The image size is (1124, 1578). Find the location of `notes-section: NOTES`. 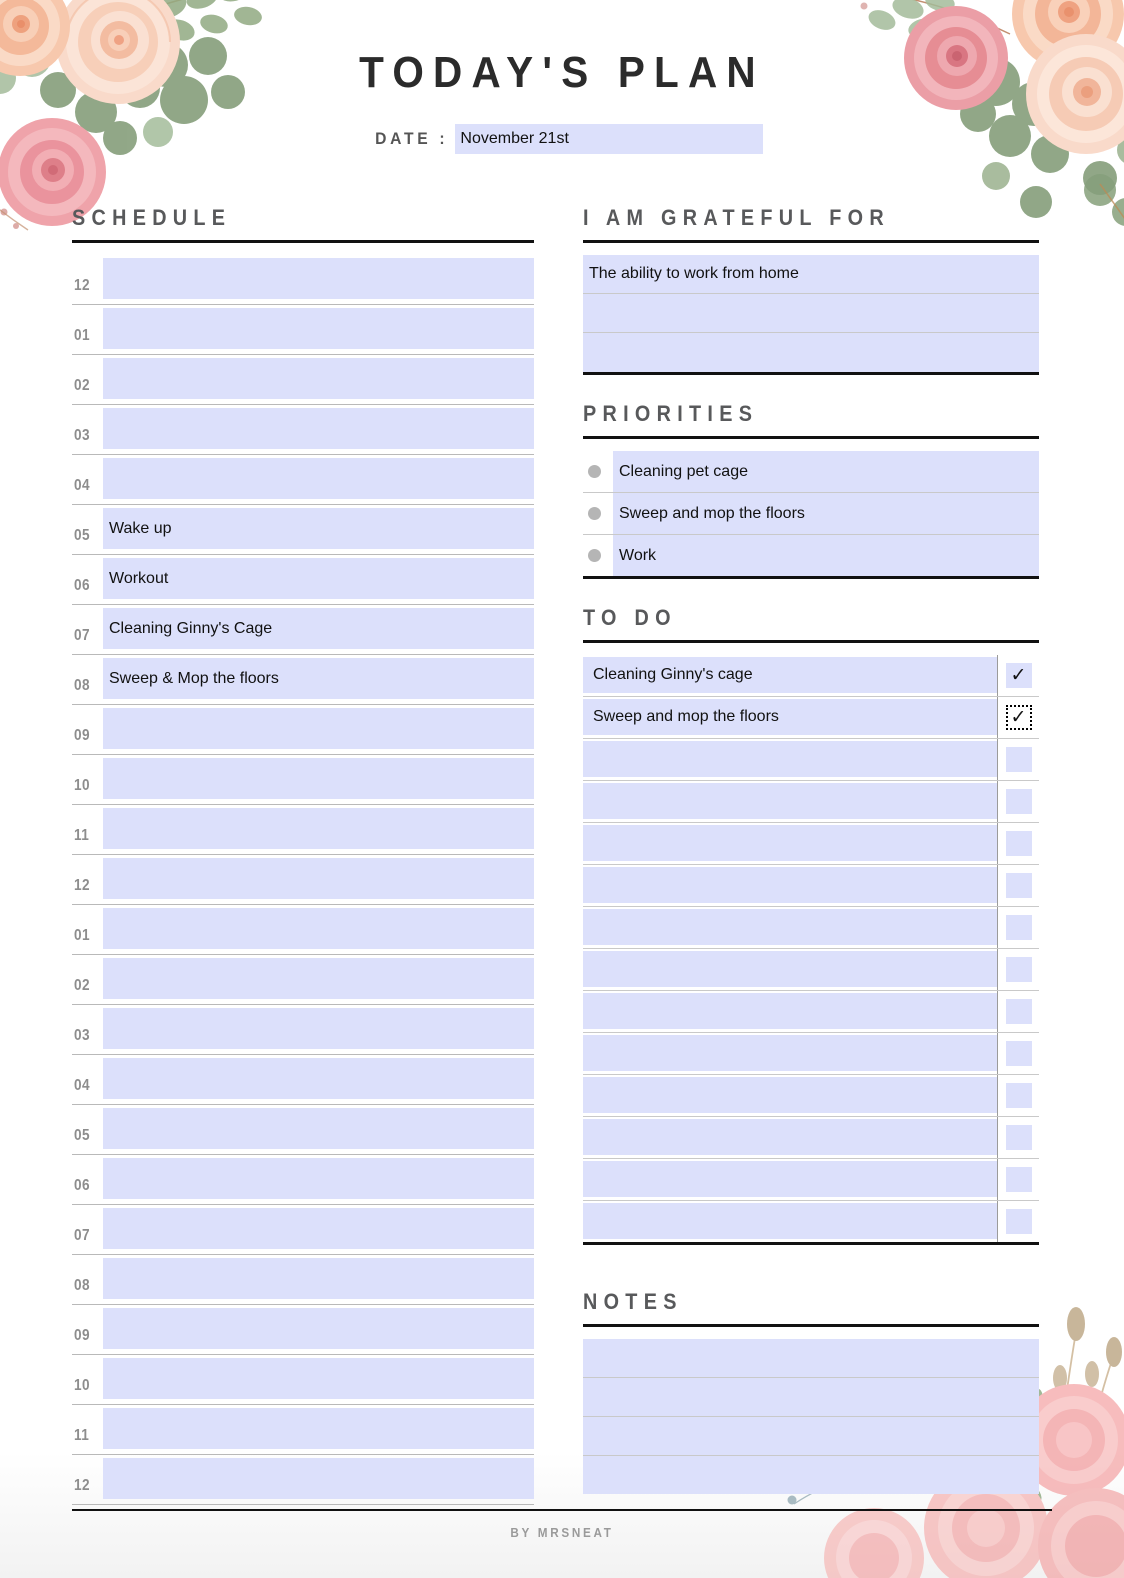

notes-section: NOTES is located at coordinates (811, 1391).